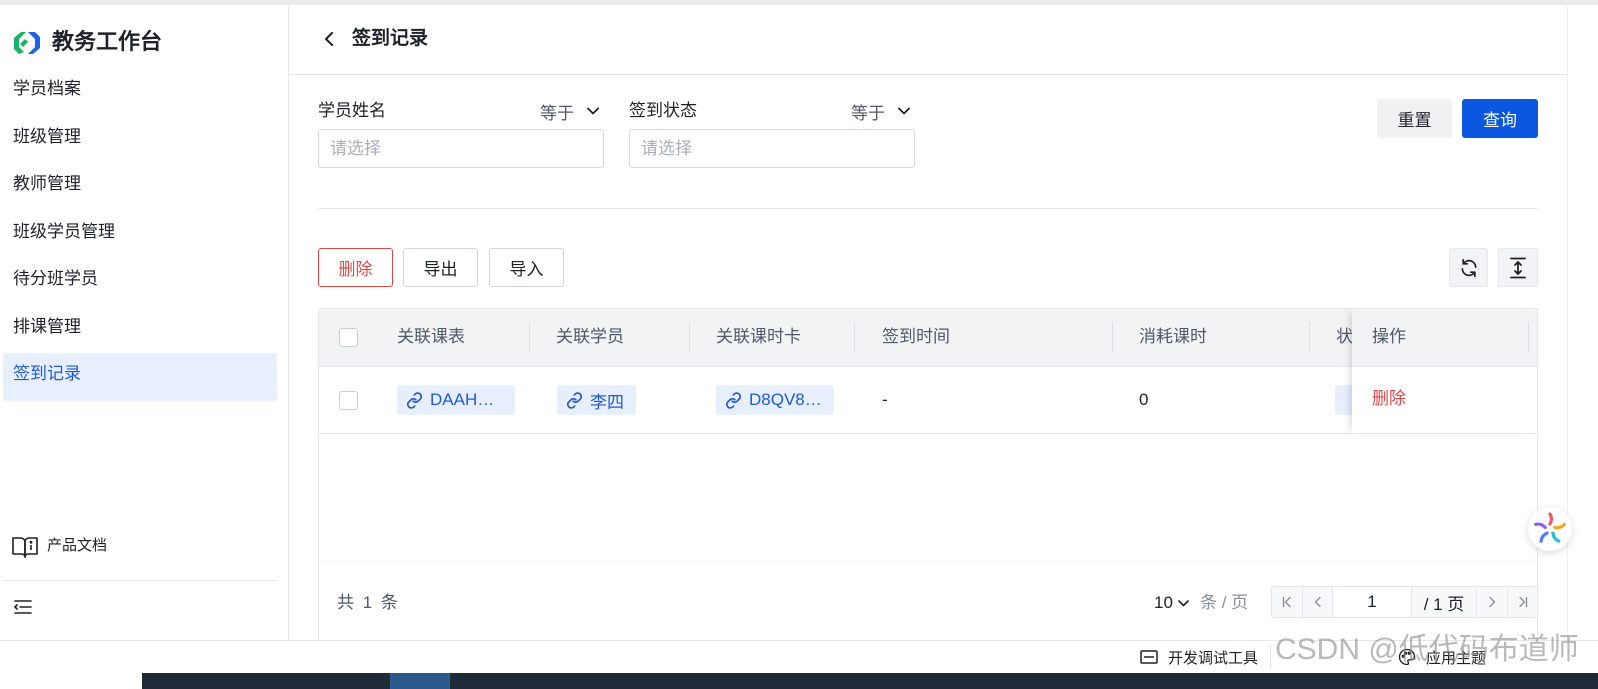 The height and width of the screenshot is (689, 1598). Describe the element at coordinates (27, 43) in the screenshot. I see `brand-logo-icon` at that location.